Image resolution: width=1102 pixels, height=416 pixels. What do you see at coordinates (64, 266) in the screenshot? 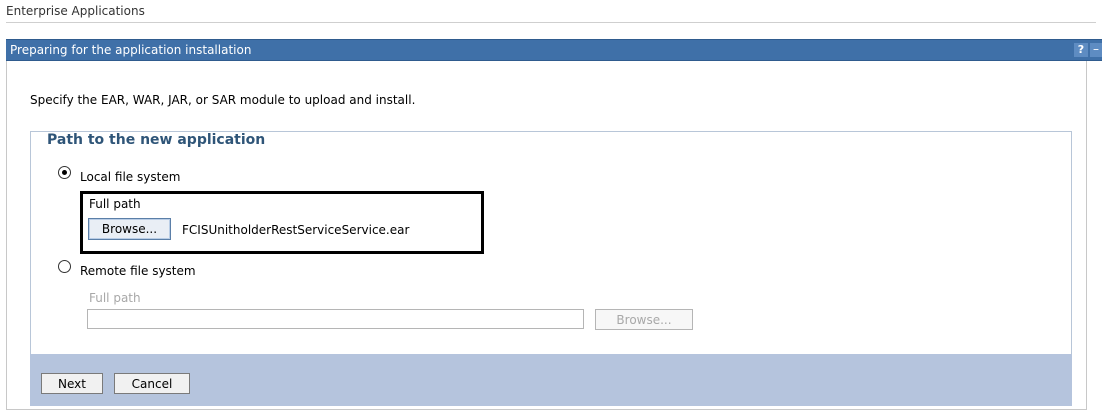
I see `remote-file-system-radio` at bounding box center [64, 266].